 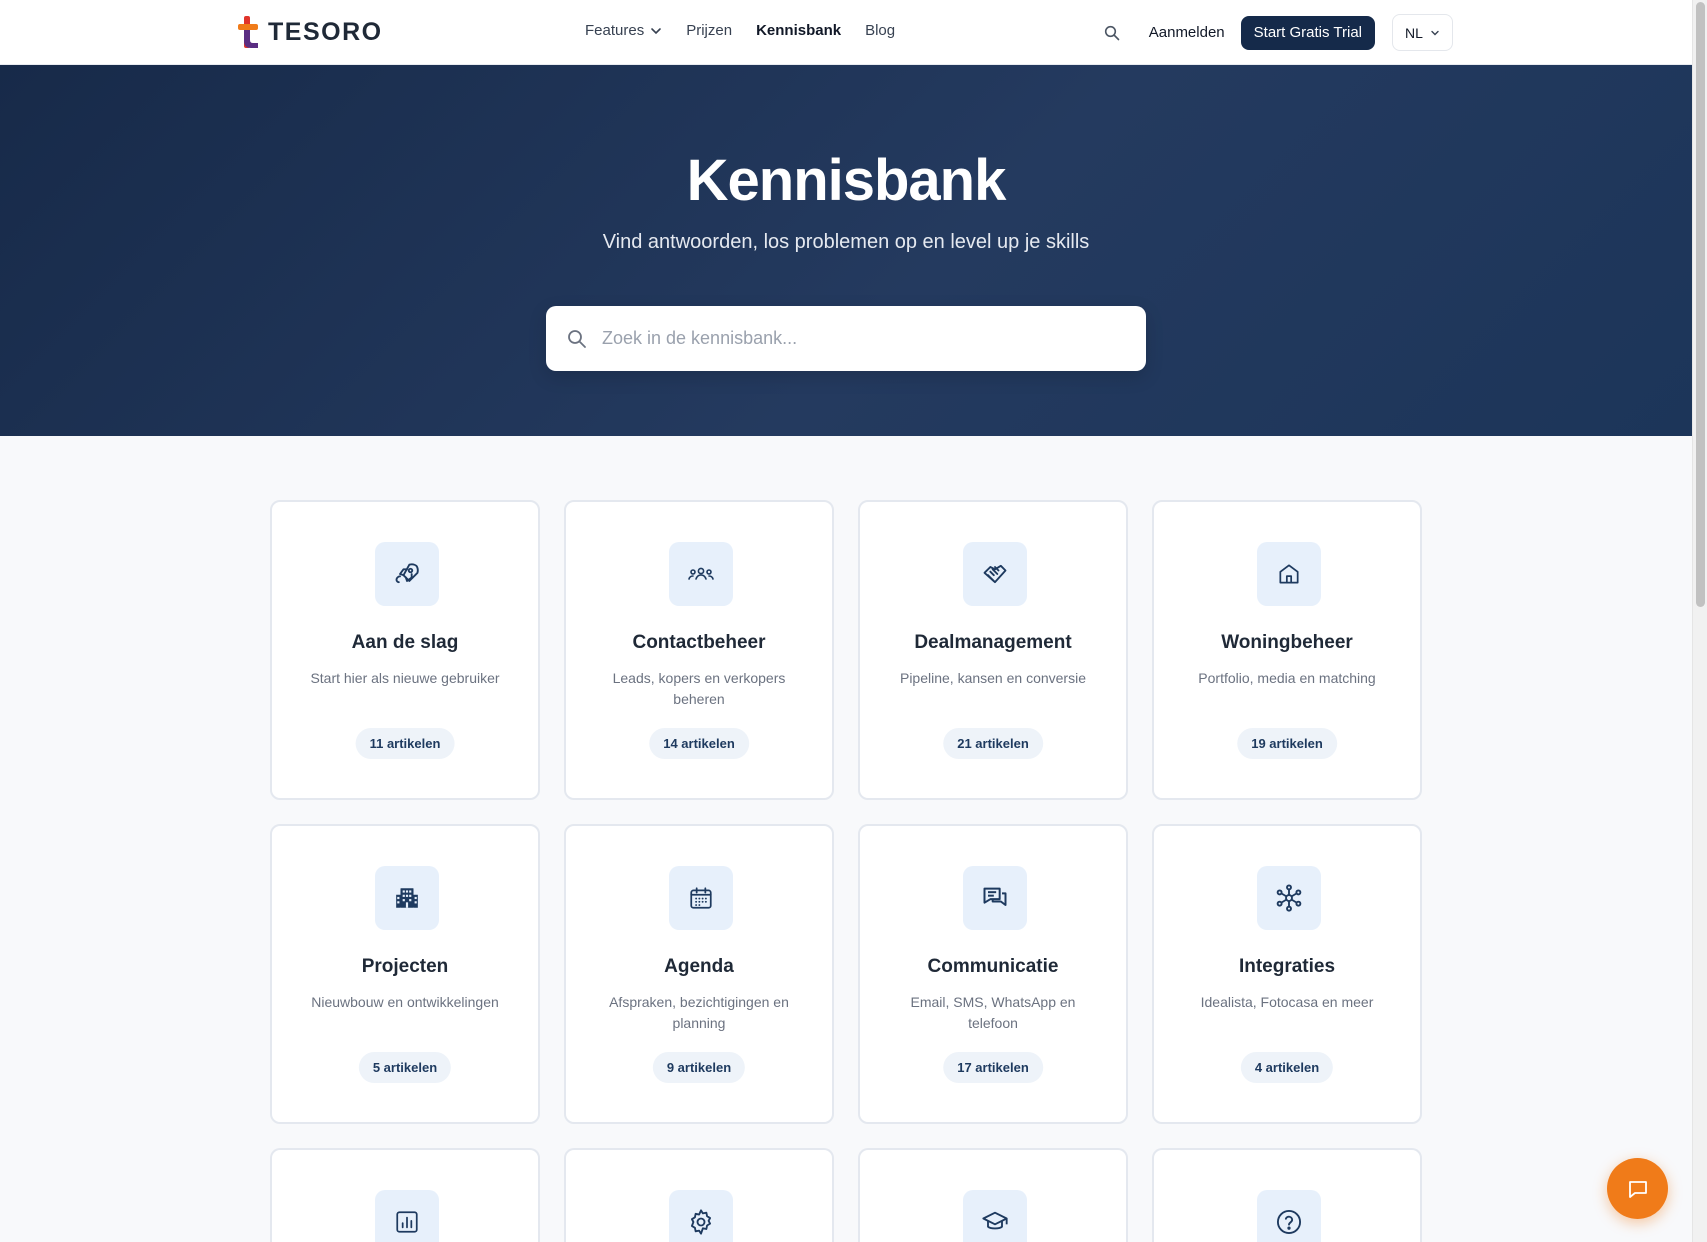 What do you see at coordinates (1287, 966) in the screenshot?
I see `category-title: Integraties` at bounding box center [1287, 966].